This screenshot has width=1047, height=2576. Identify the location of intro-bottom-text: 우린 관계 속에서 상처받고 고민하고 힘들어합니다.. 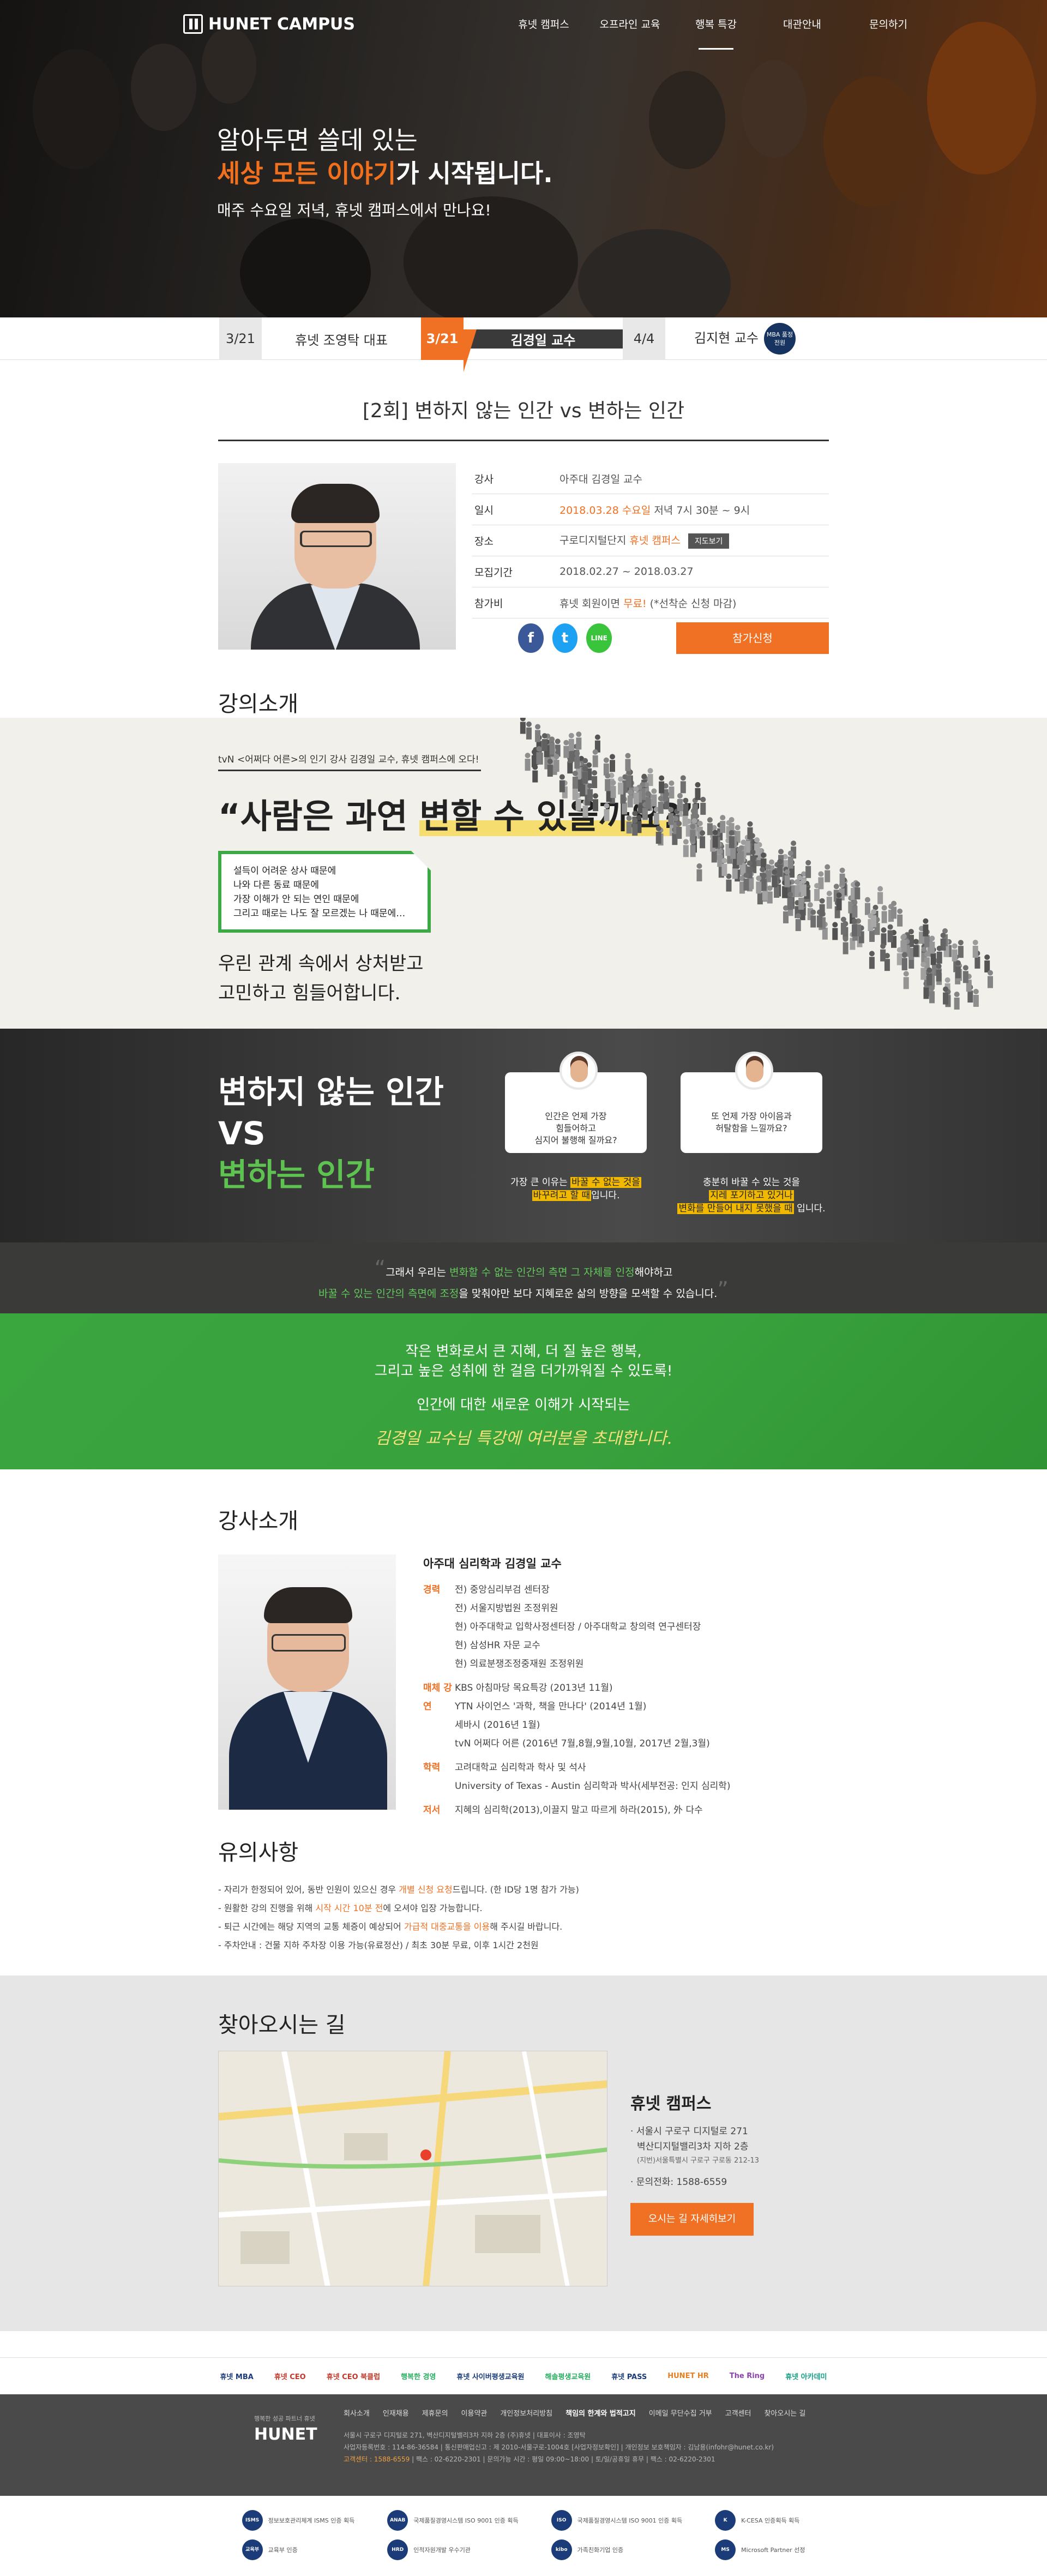
(321, 979).